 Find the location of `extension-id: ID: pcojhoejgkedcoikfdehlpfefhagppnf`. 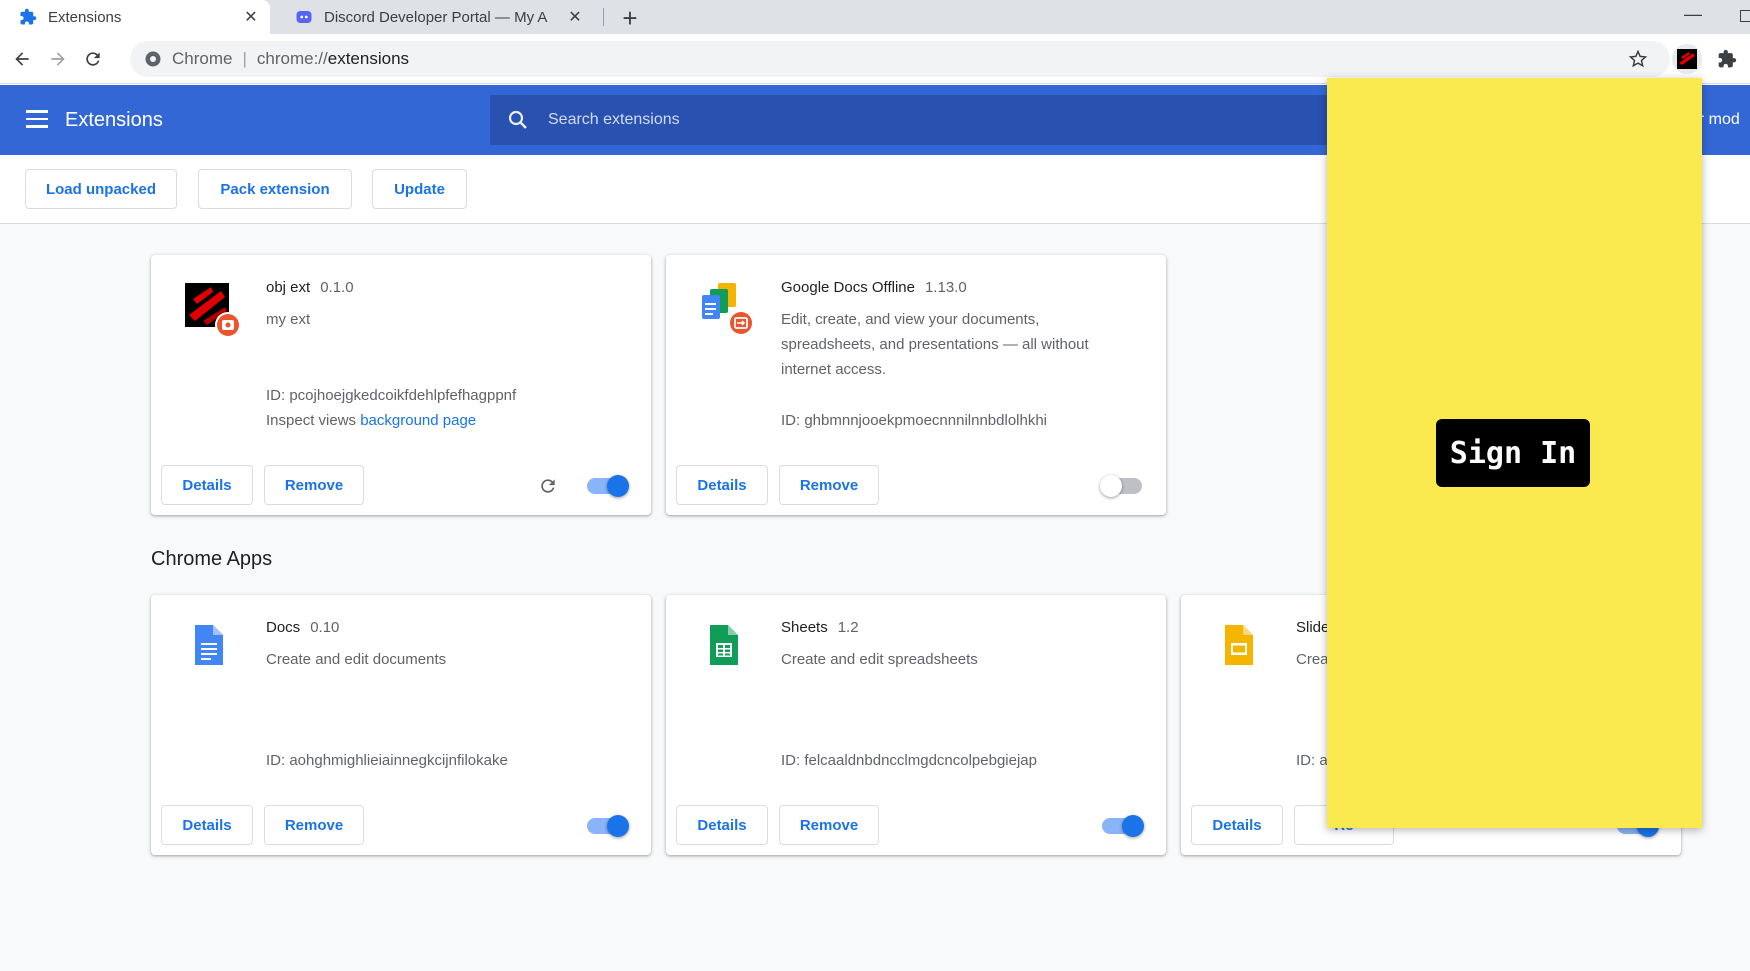

extension-id: ID: pcojhoejgkedcoikfdehlpfefhagppnf is located at coordinates (391, 395).